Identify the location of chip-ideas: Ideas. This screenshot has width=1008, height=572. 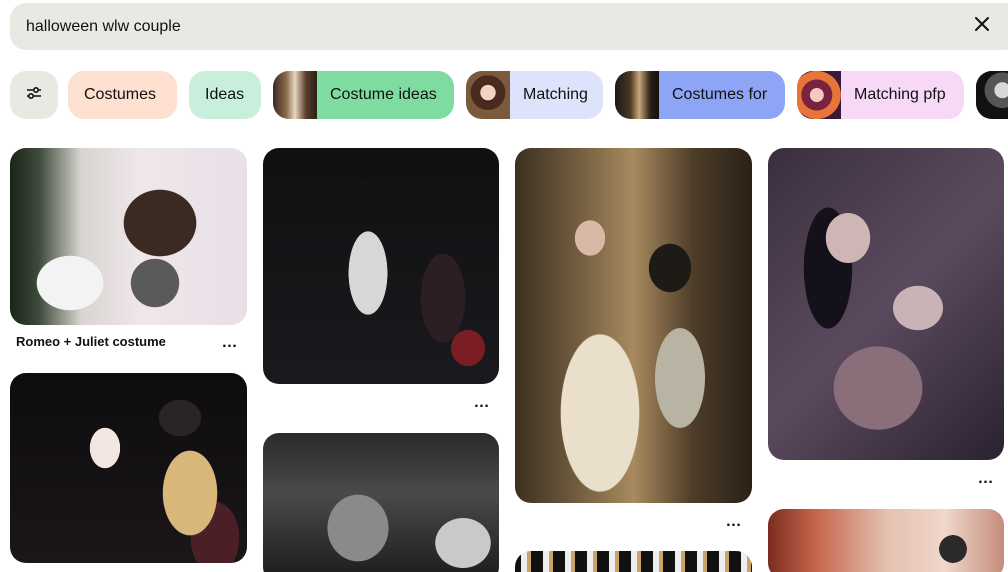
(225, 95).